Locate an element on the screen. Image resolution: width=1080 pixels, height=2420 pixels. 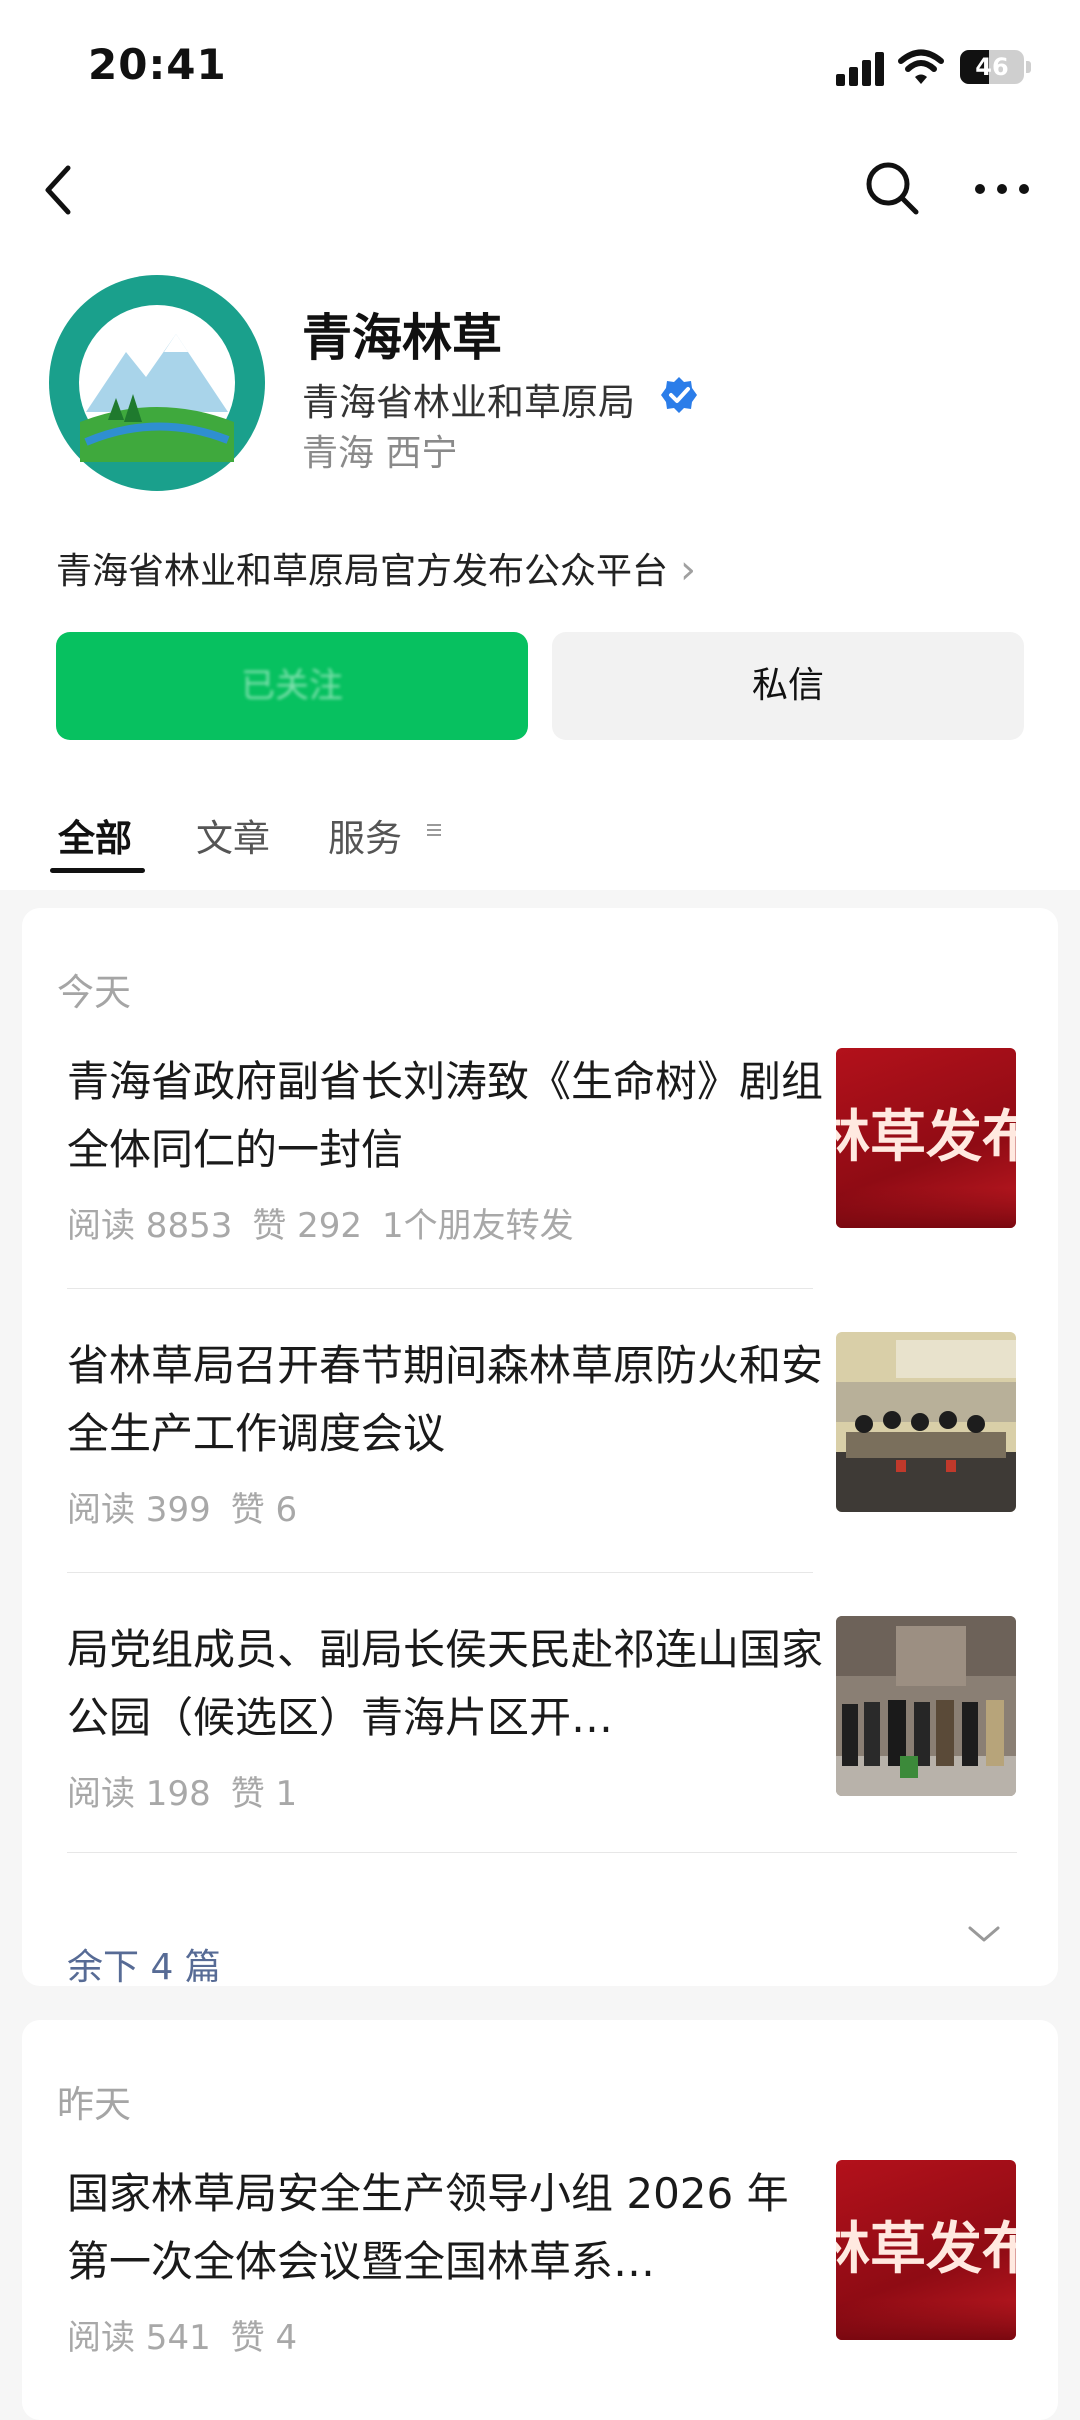
article-friend-shares: 1个朋友转发 is located at coordinates (478, 1226).